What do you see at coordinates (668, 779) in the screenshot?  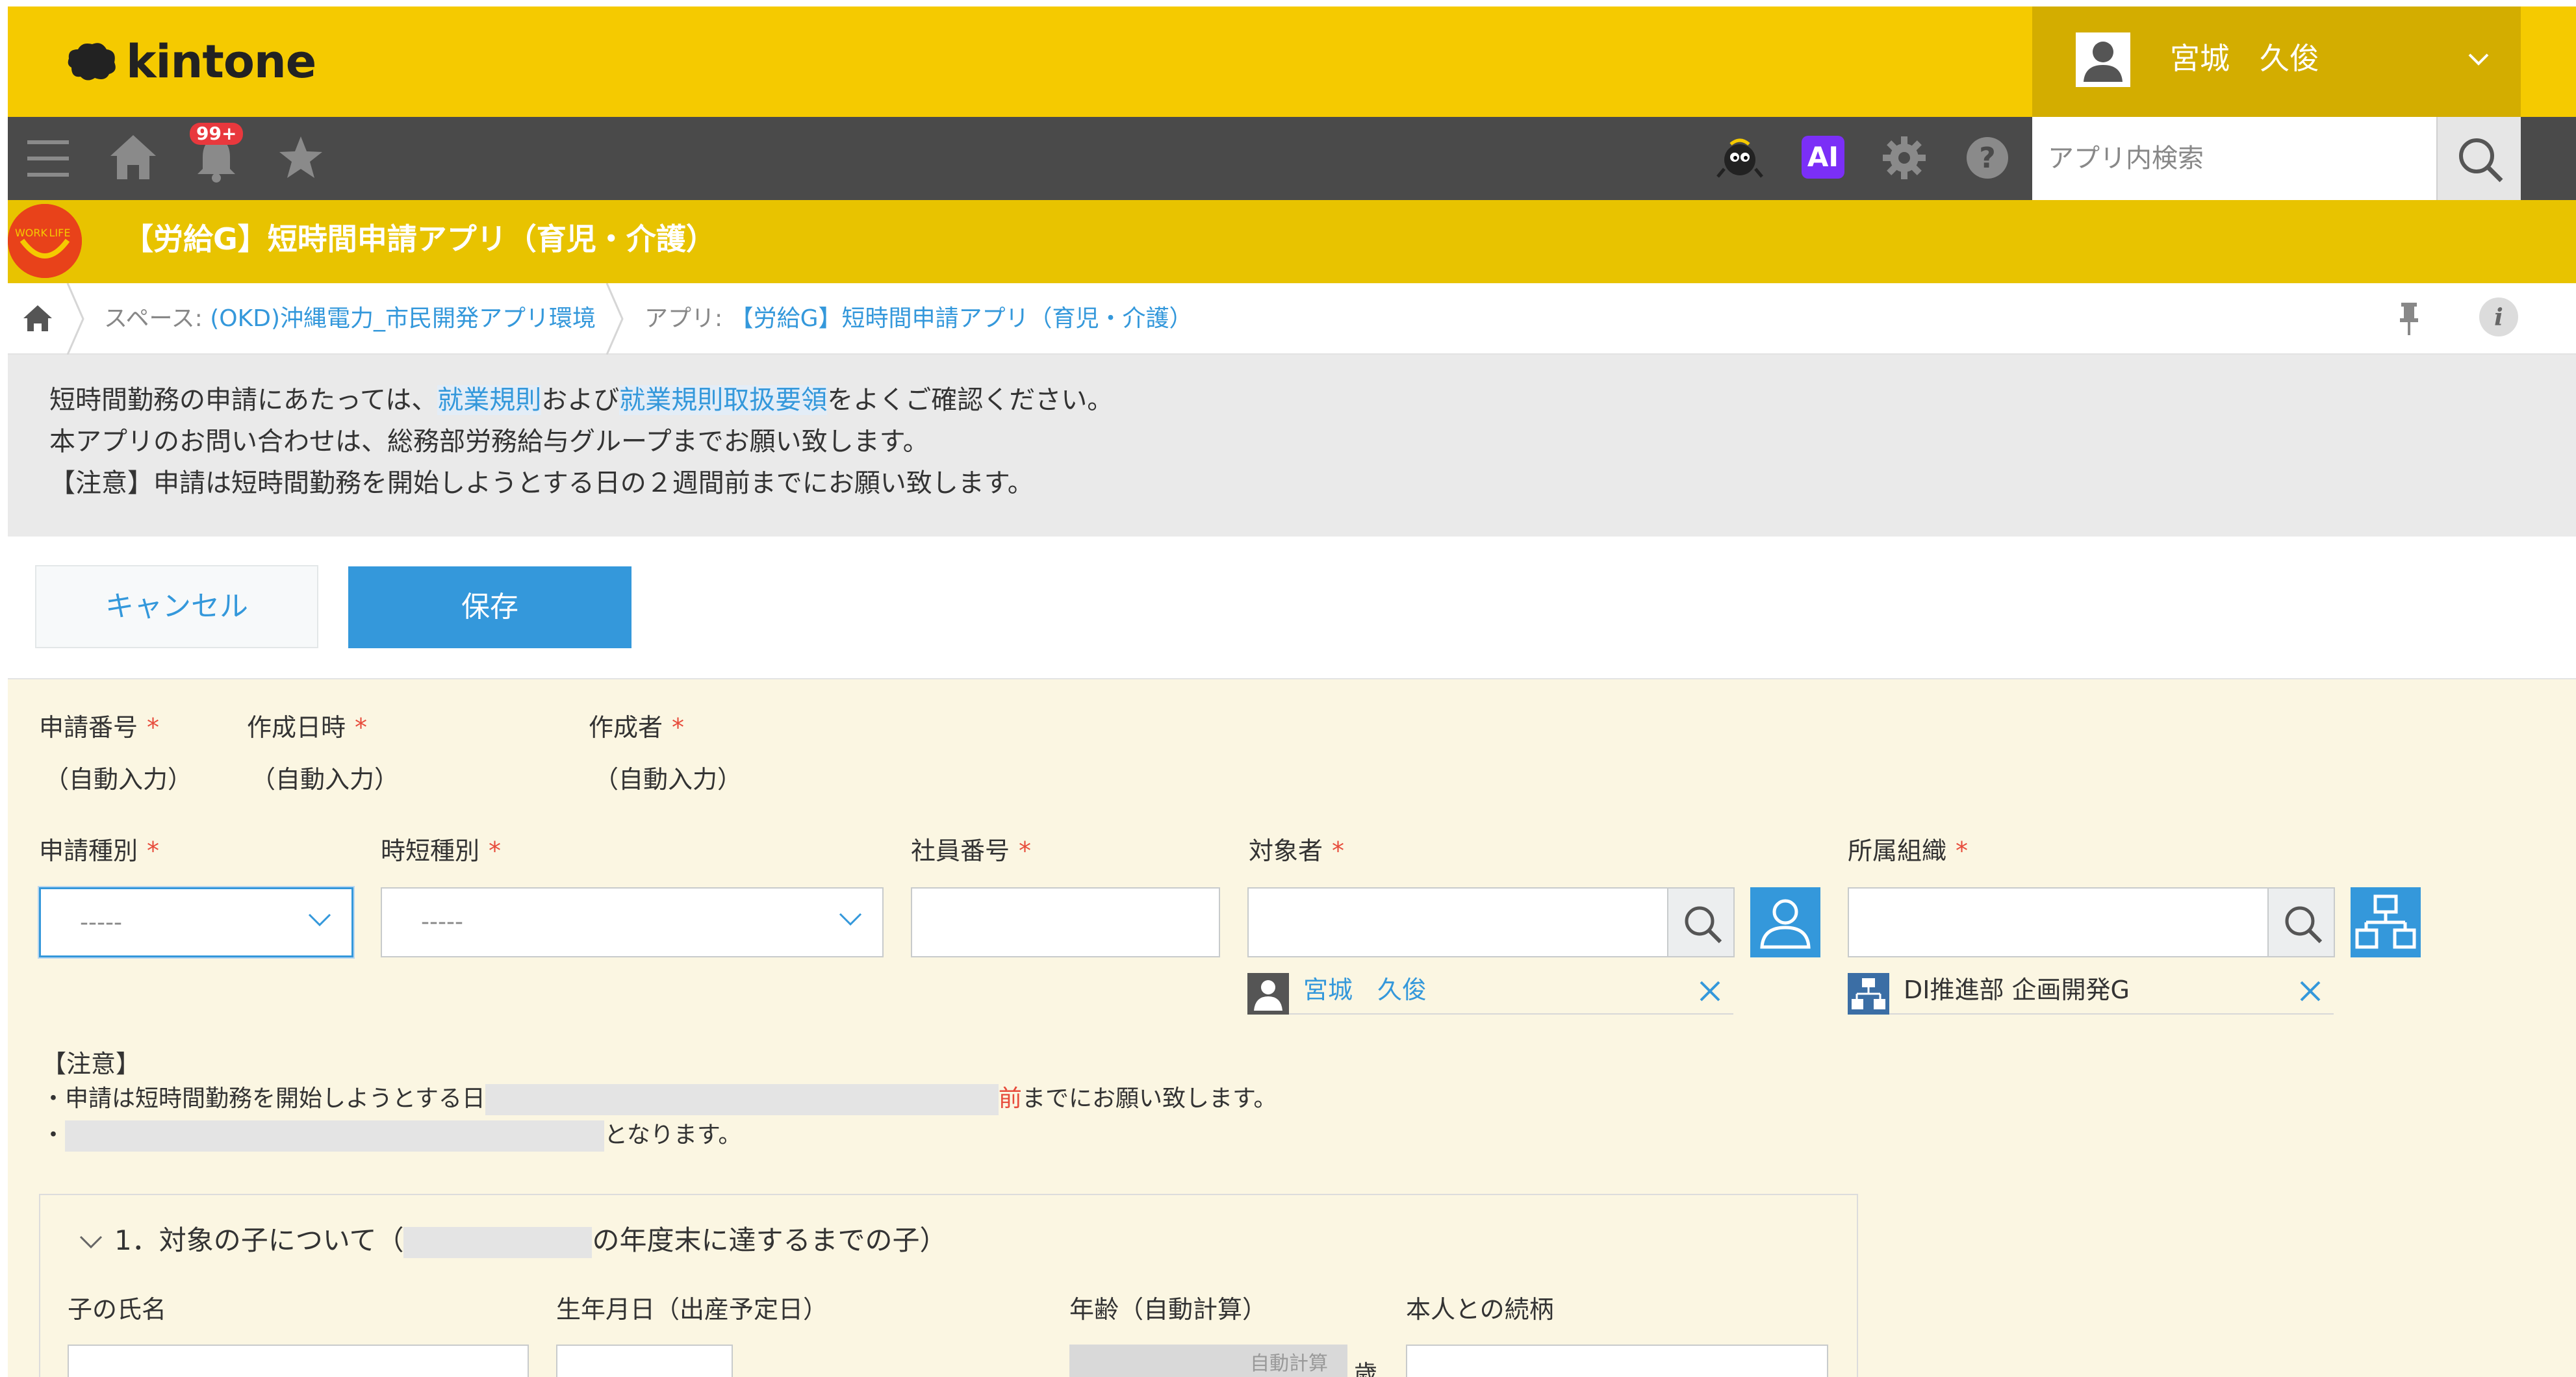 I see `creator-value: （自動入力）` at bounding box center [668, 779].